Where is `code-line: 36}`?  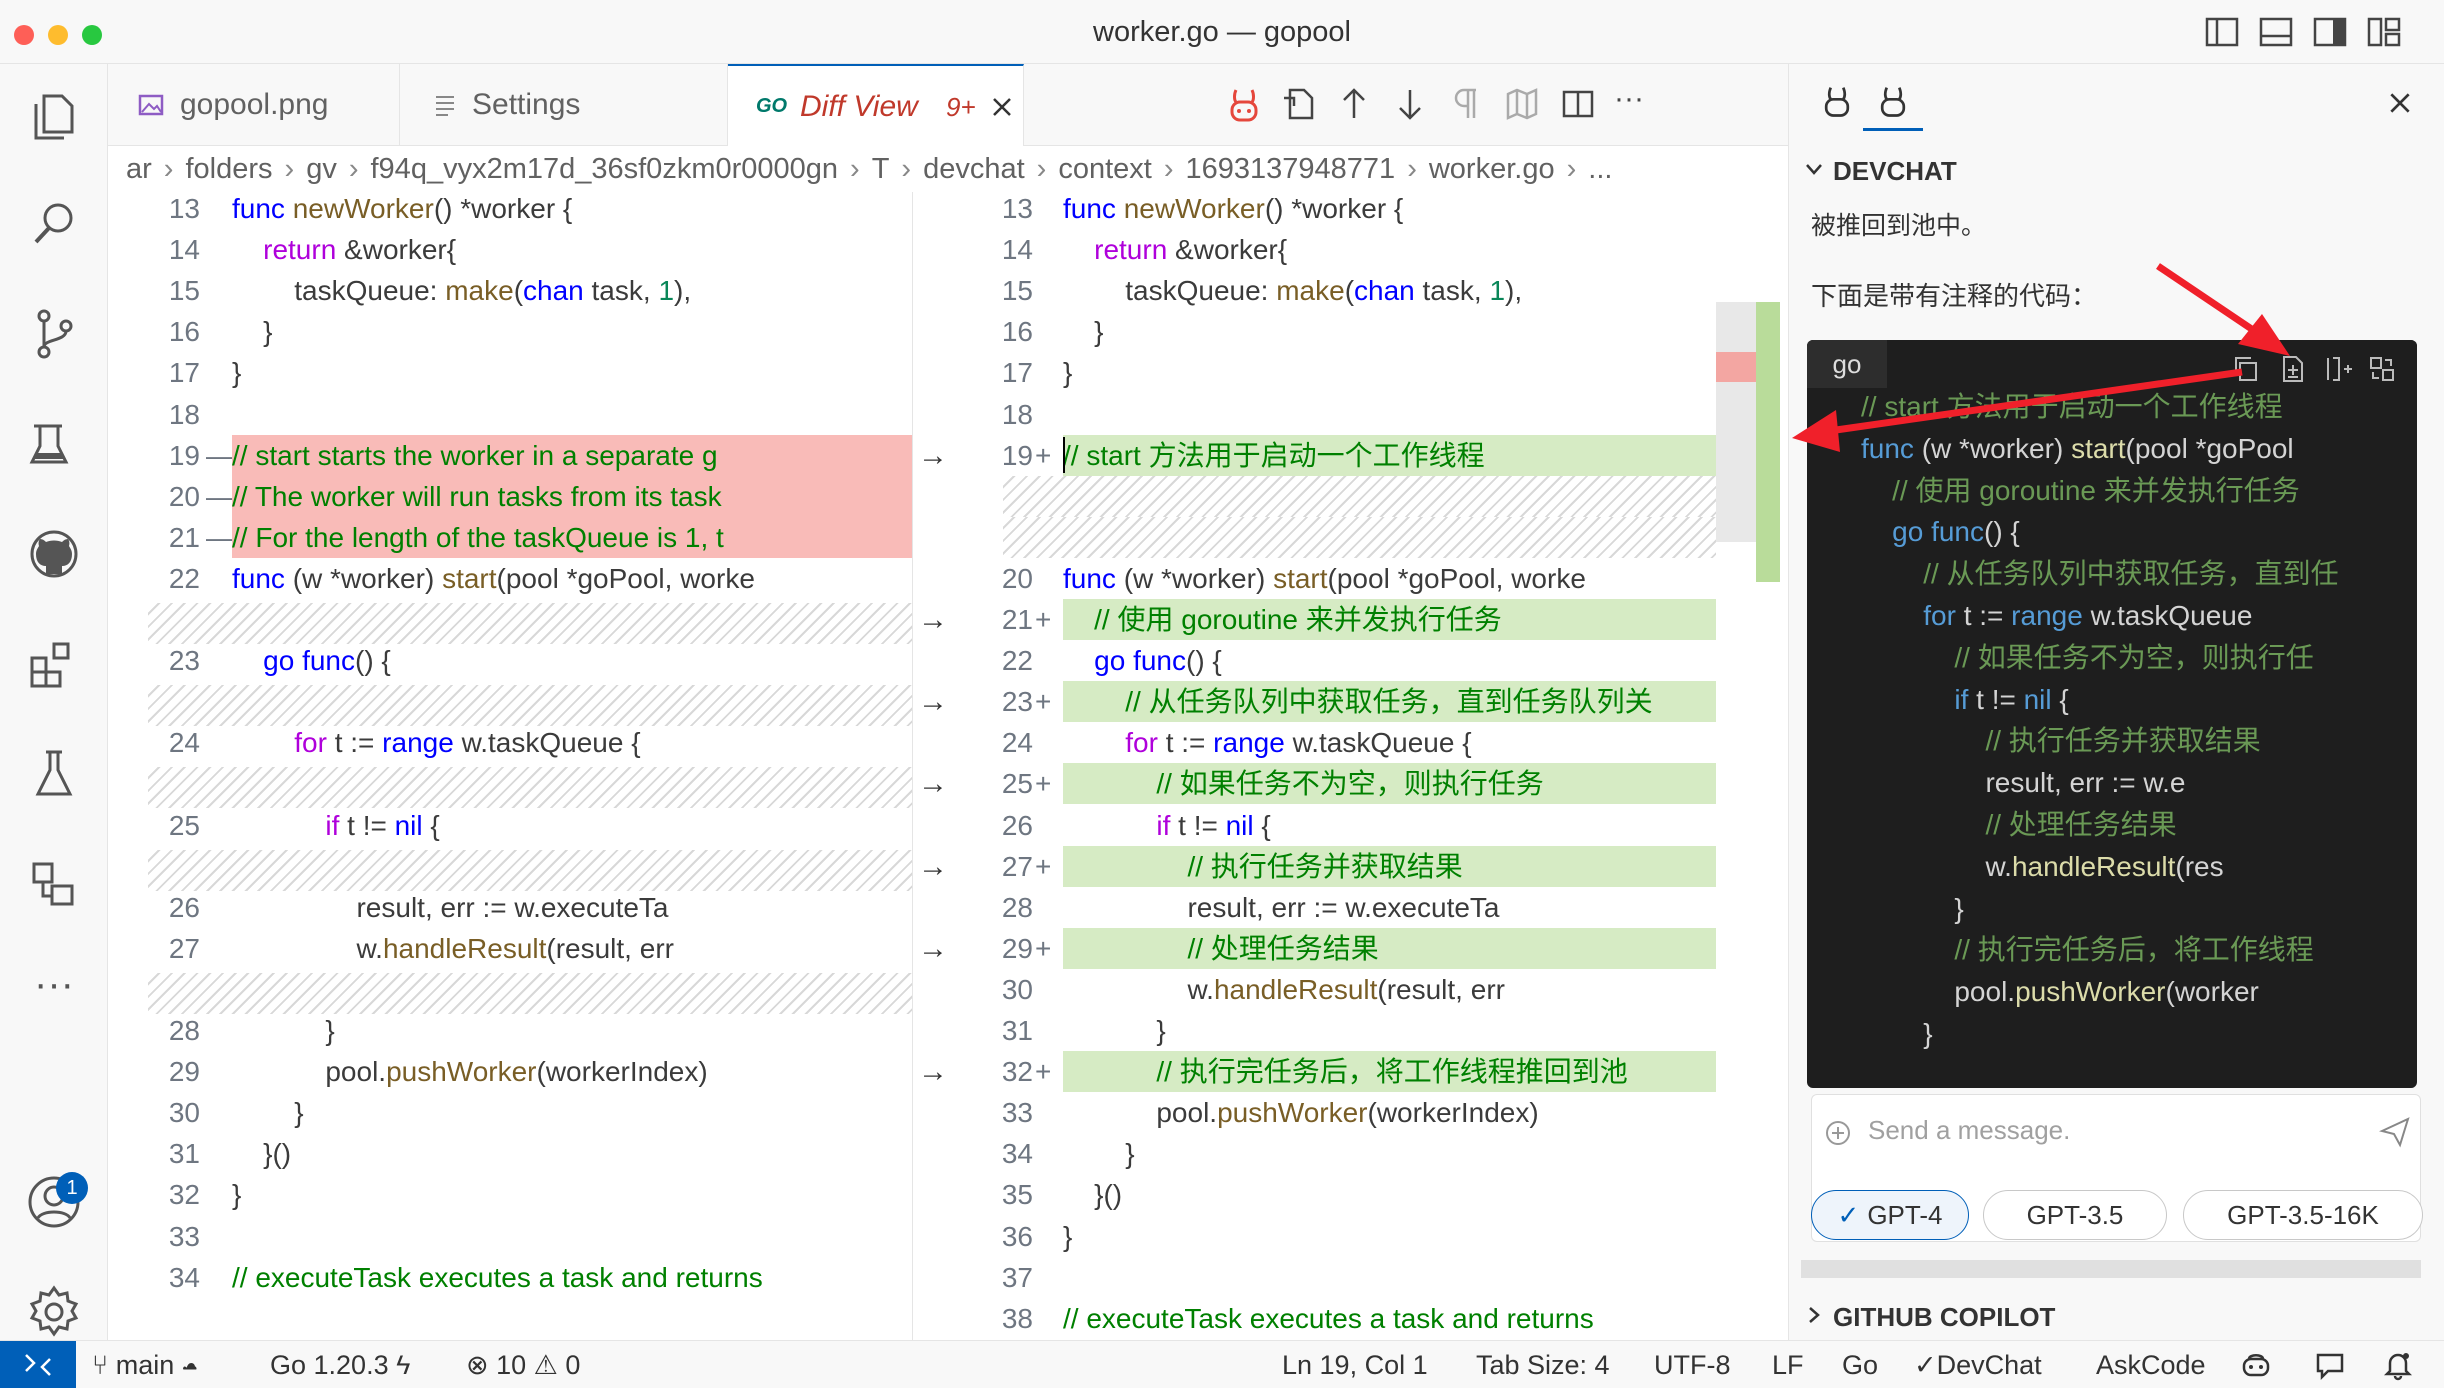 code-line: 36} is located at coordinates (1314, 1236).